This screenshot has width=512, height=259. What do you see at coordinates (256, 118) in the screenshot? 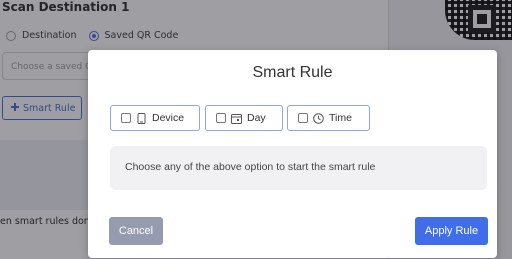
I see `day-label: Day` at bounding box center [256, 118].